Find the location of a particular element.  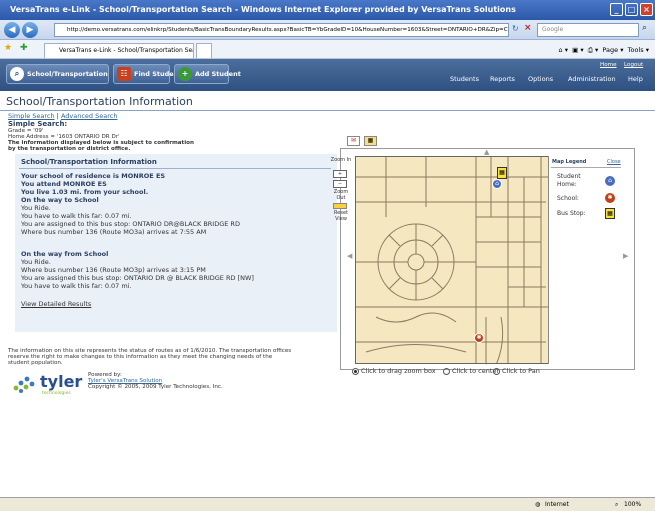

legend-close-link: Close is located at coordinates (614, 162).